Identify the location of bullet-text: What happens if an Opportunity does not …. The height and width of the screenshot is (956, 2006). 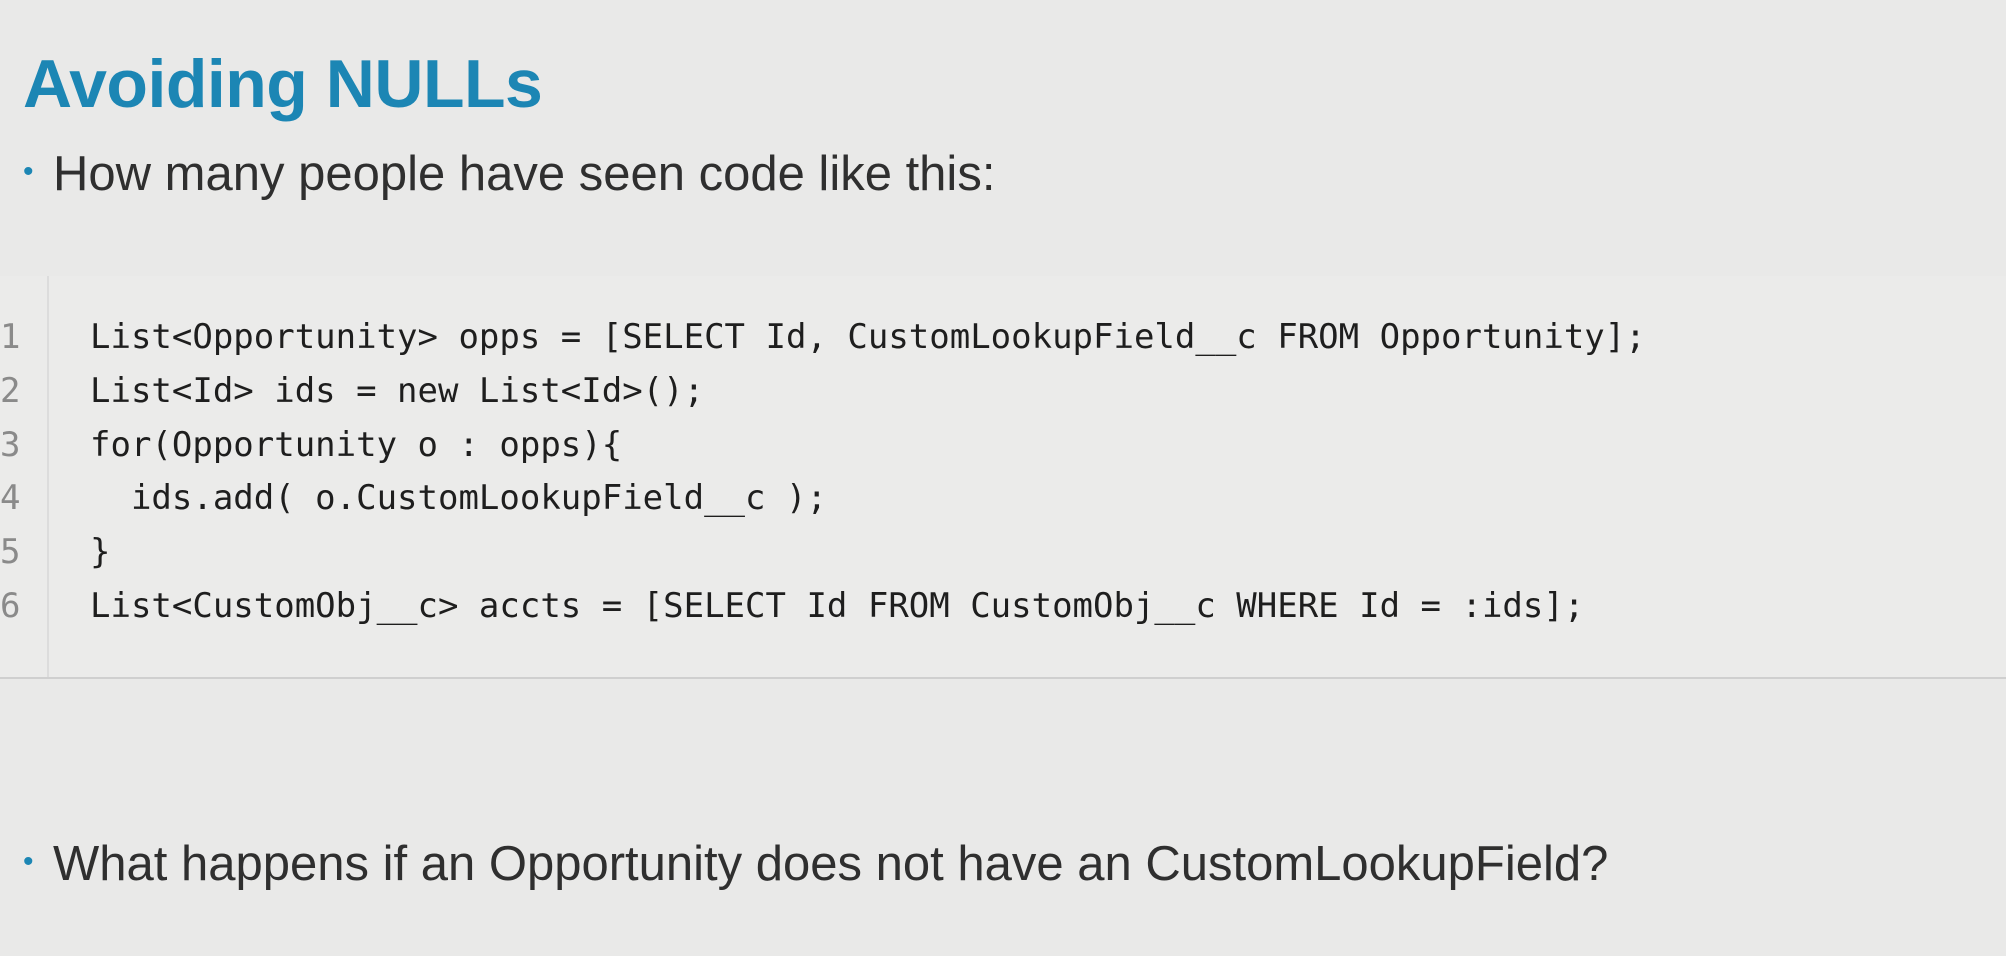
(831, 864).